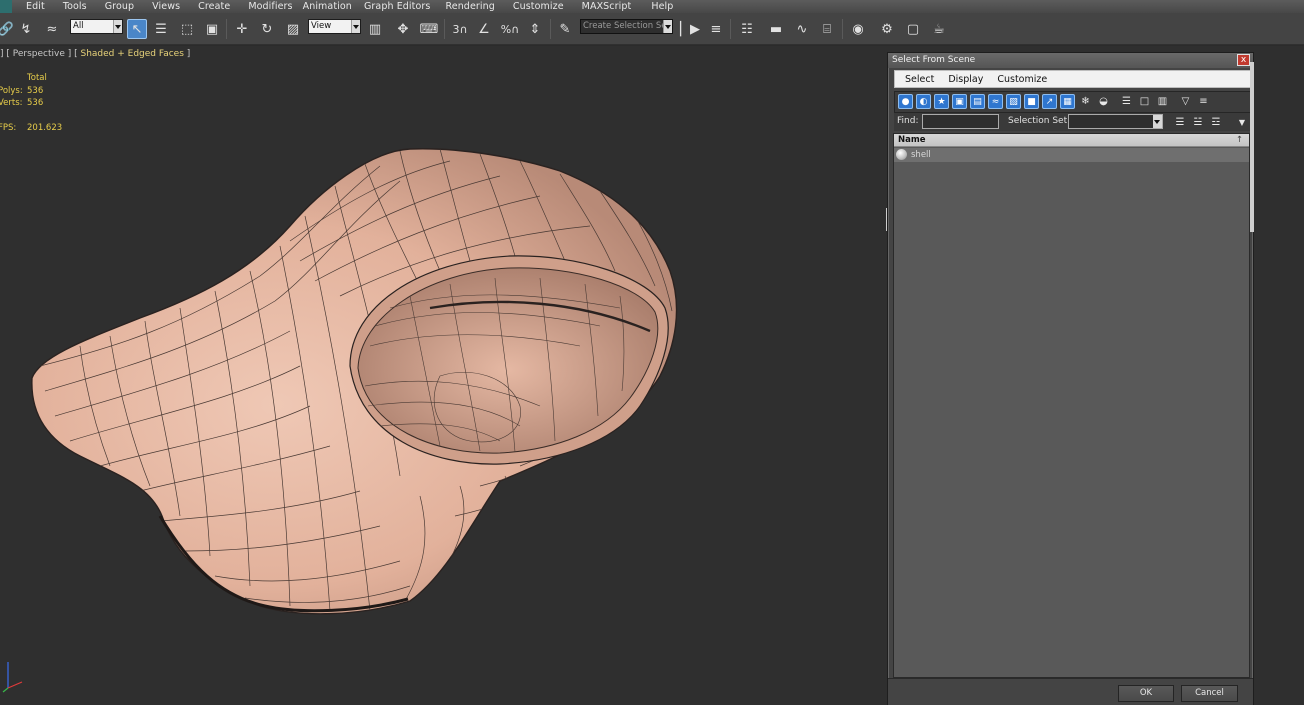  Describe the element at coordinates (1209, 693) in the screenshot. I see `cancel-button: Cancel` at that location.